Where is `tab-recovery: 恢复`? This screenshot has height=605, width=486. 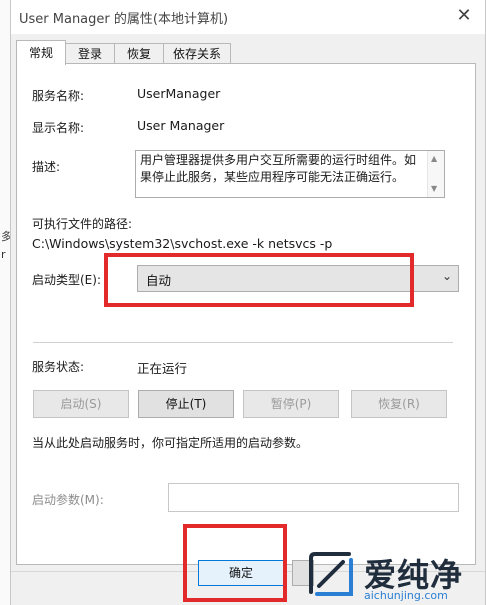 tab-recovery: 恢复 is located at coordinates (139, 53).